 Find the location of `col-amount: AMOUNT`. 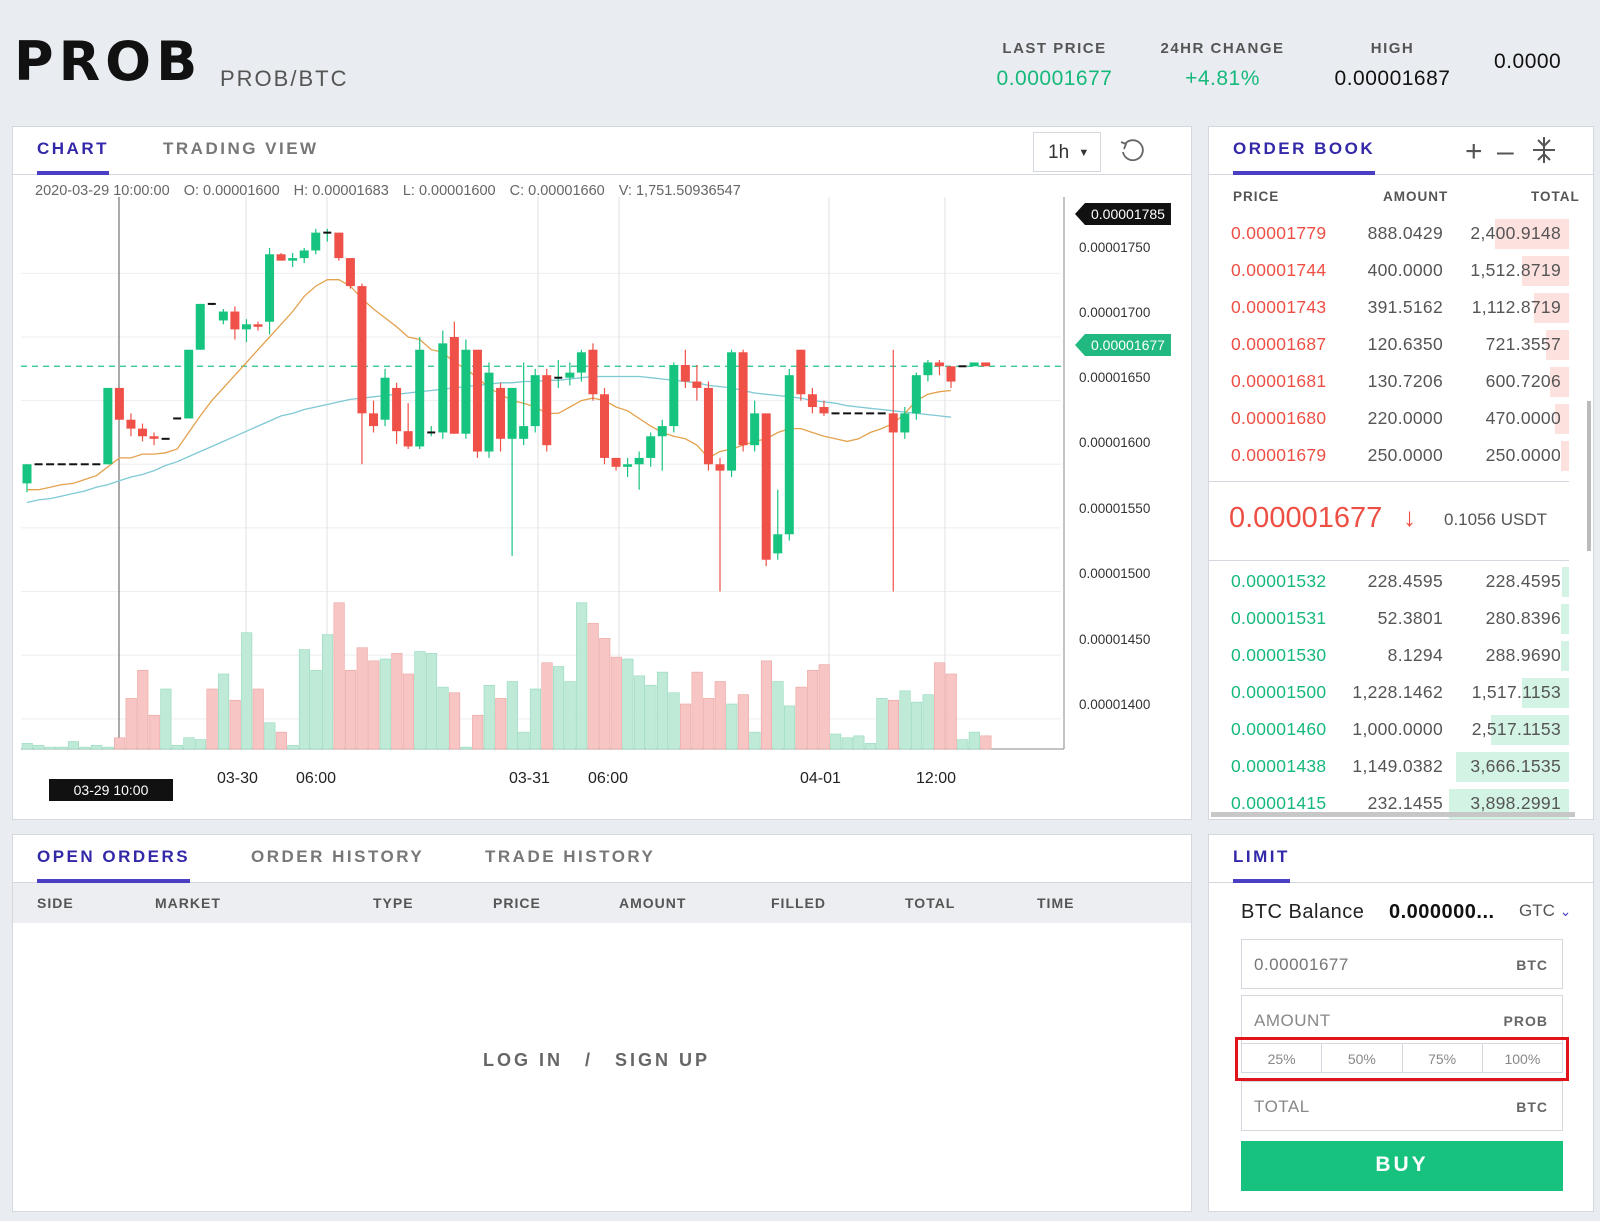

col-amount: AMOUNT is located at coordinates (653, 903).